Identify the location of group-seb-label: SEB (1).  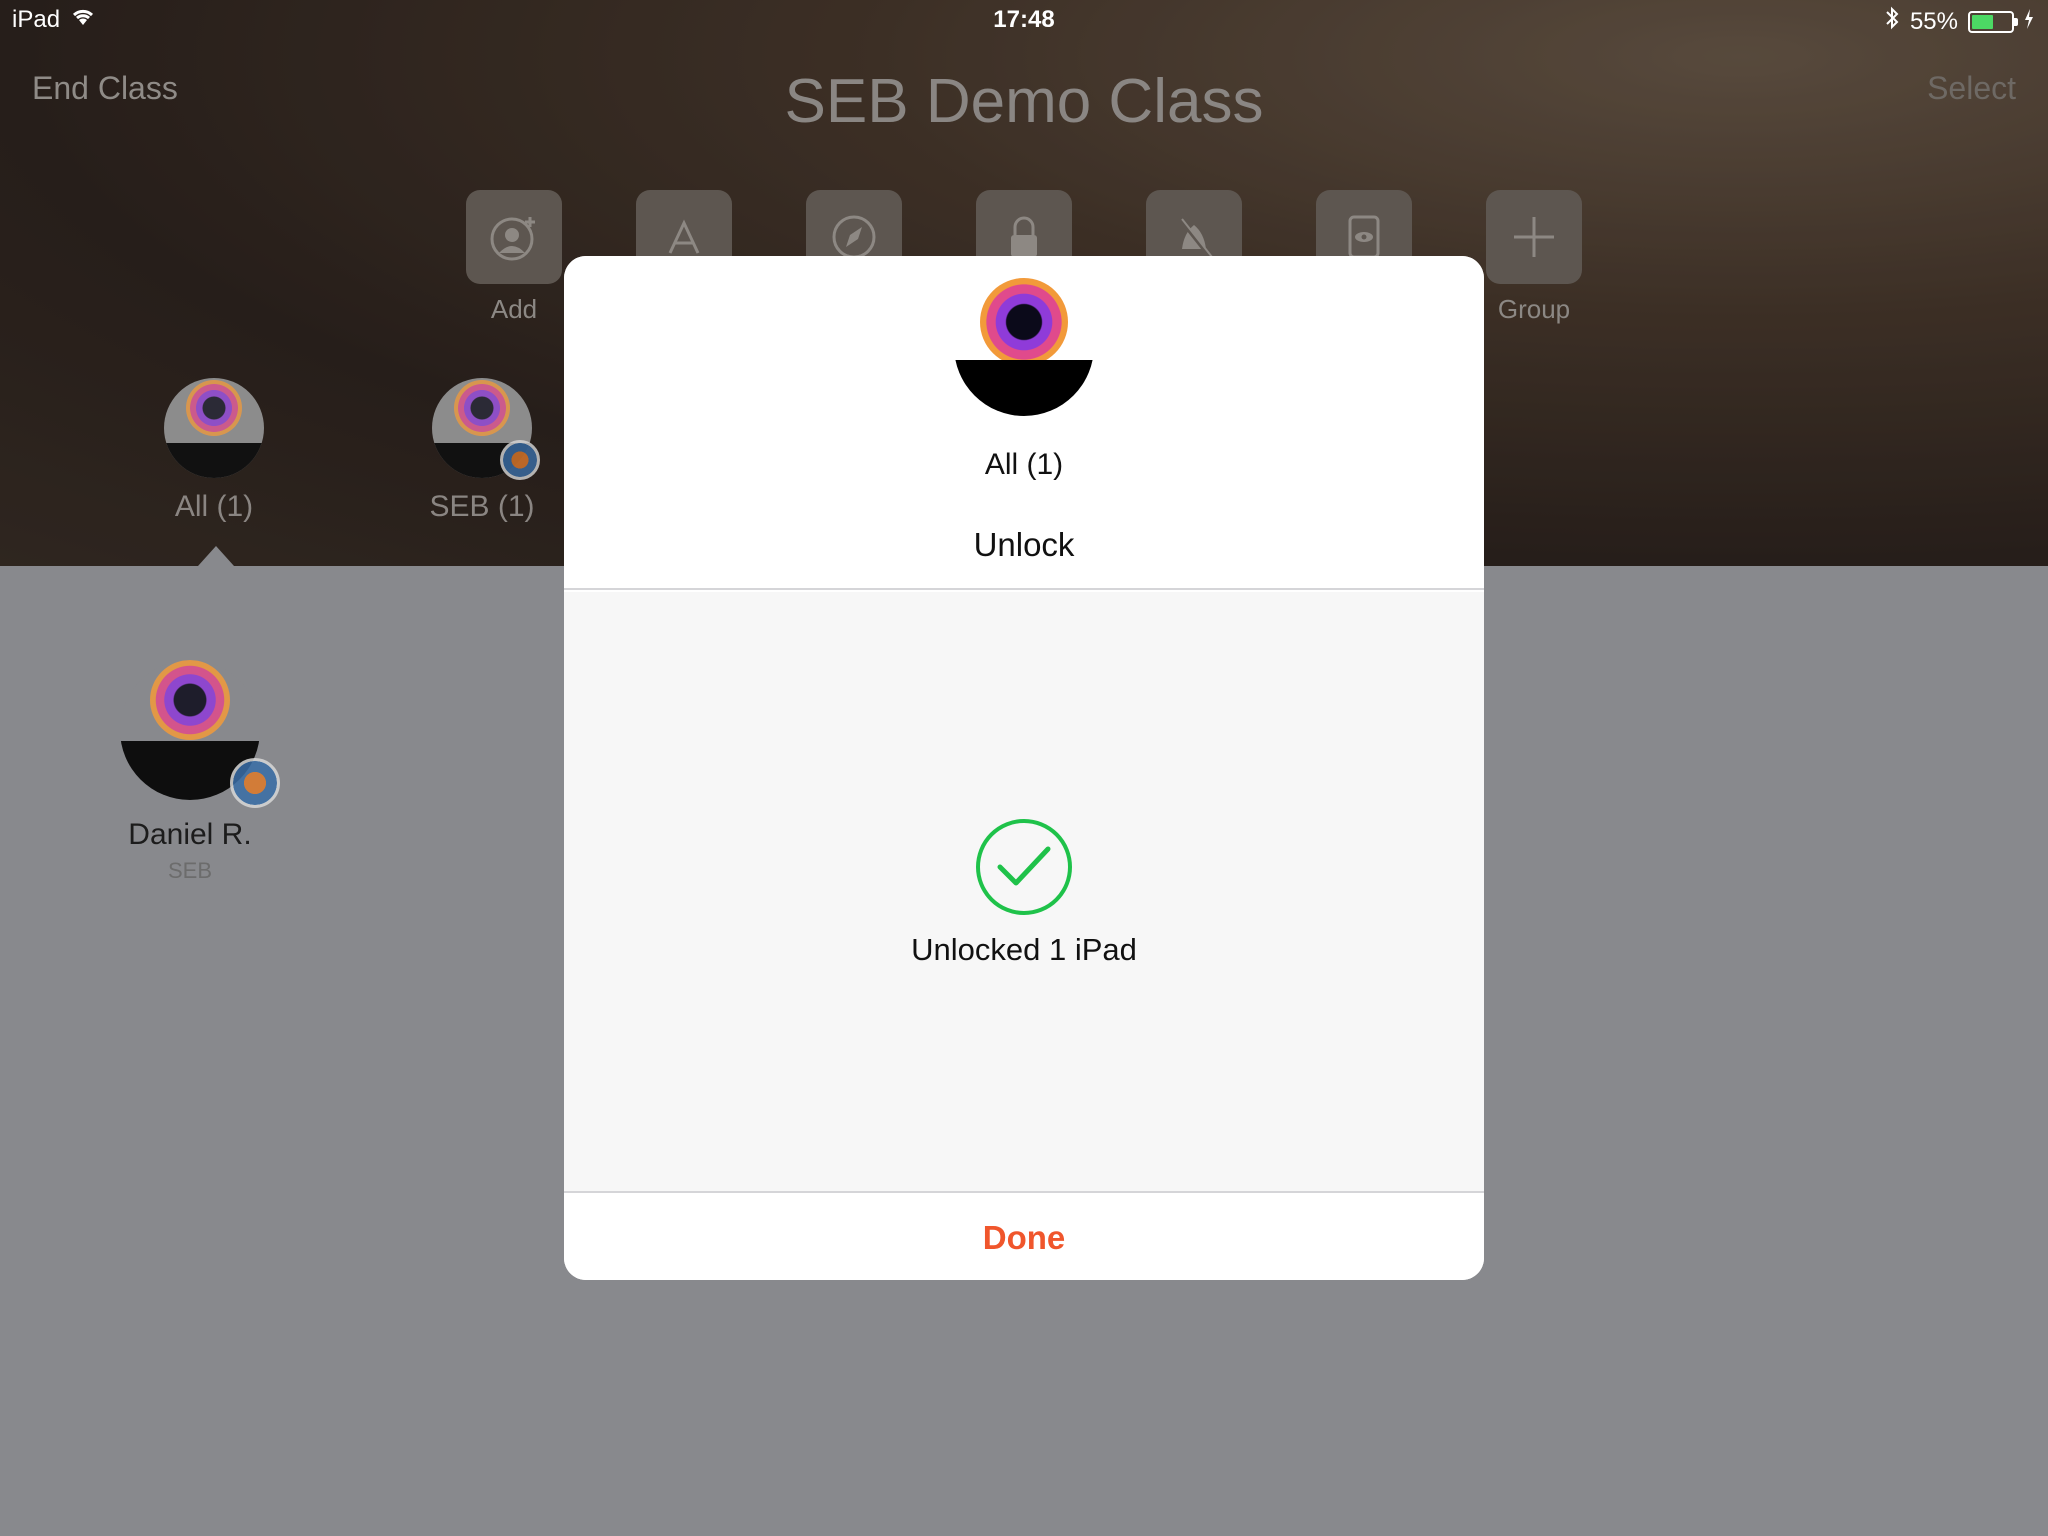
(482, 507).